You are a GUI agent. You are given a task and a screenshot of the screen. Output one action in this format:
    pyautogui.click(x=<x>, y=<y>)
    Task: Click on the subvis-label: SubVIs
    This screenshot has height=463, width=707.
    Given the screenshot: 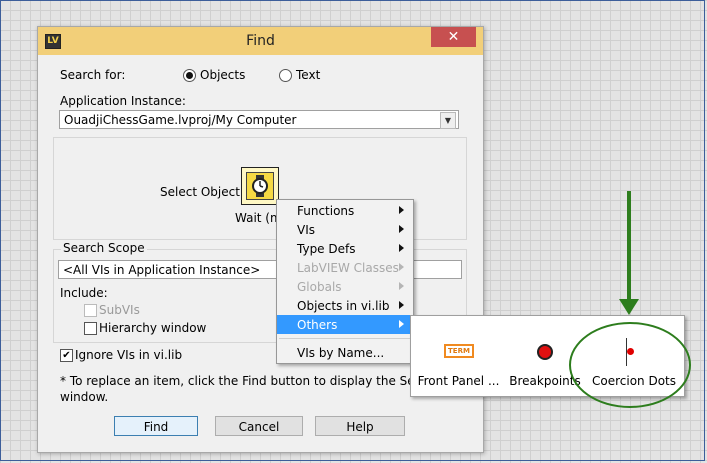 What is the action you would take?
    pyautogui.click(x=119, y=310)
    